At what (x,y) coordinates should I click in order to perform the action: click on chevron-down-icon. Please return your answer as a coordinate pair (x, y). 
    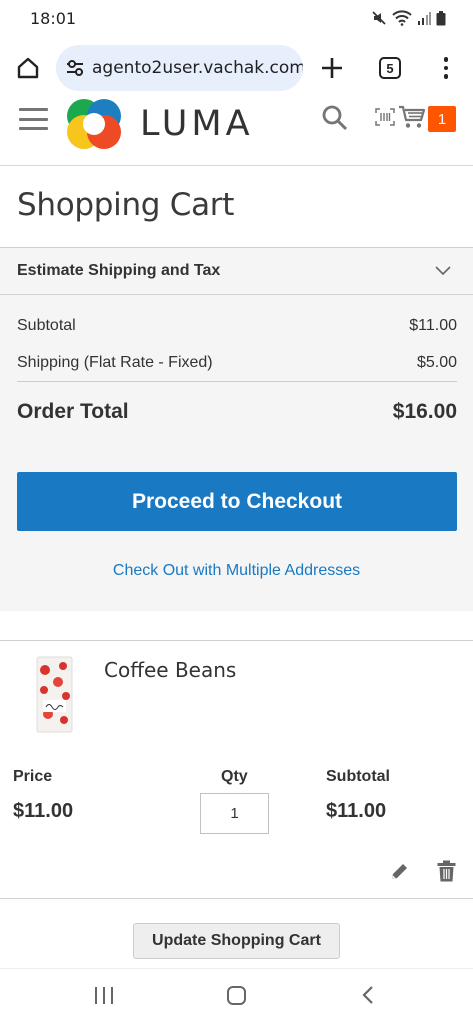
    Looking at the image, I should click on (443, 271).